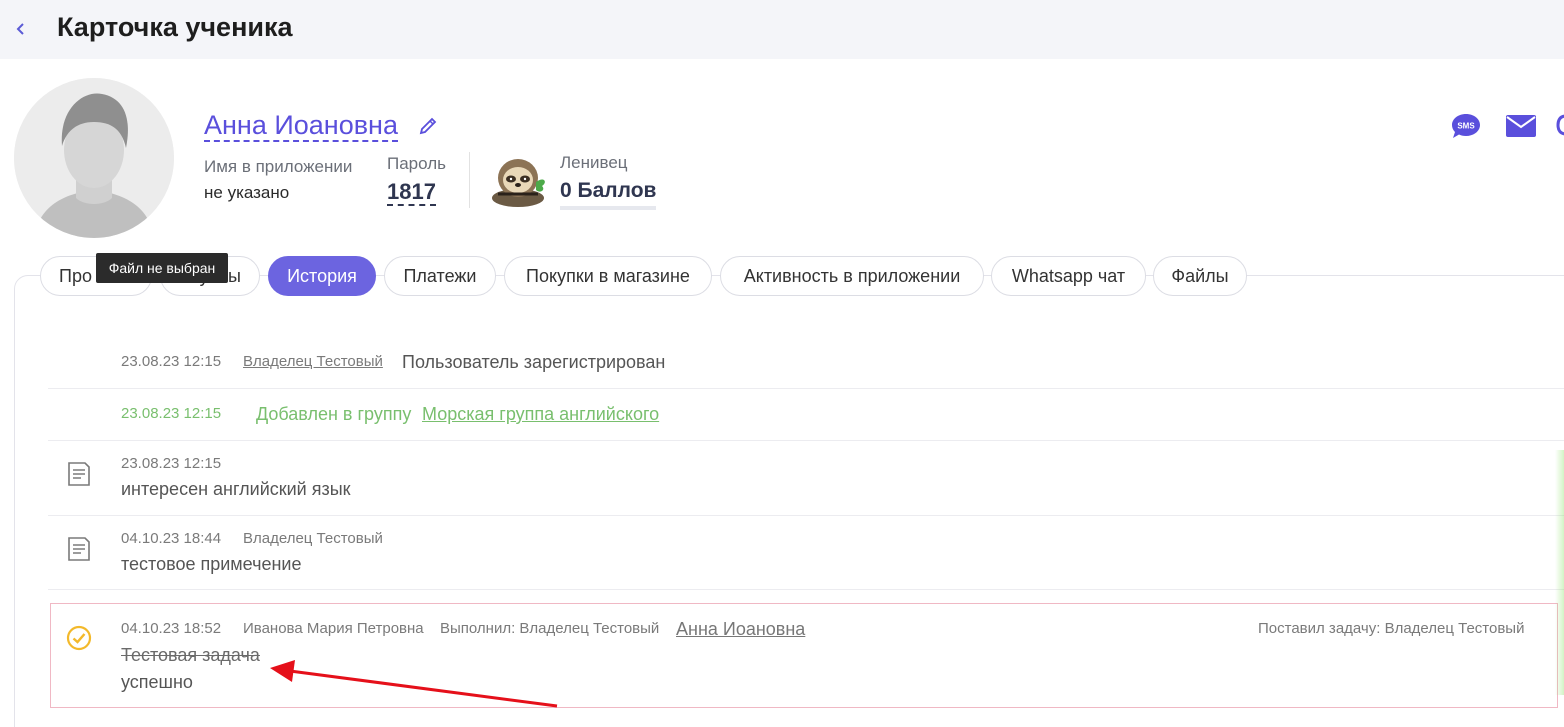 The height and width of the screenshot is (727, 1564). Describe the element at coordinates (550, 628) in the screenshot. I see `task-done-by: Выполнил: Владелец Тестовый` at that location.